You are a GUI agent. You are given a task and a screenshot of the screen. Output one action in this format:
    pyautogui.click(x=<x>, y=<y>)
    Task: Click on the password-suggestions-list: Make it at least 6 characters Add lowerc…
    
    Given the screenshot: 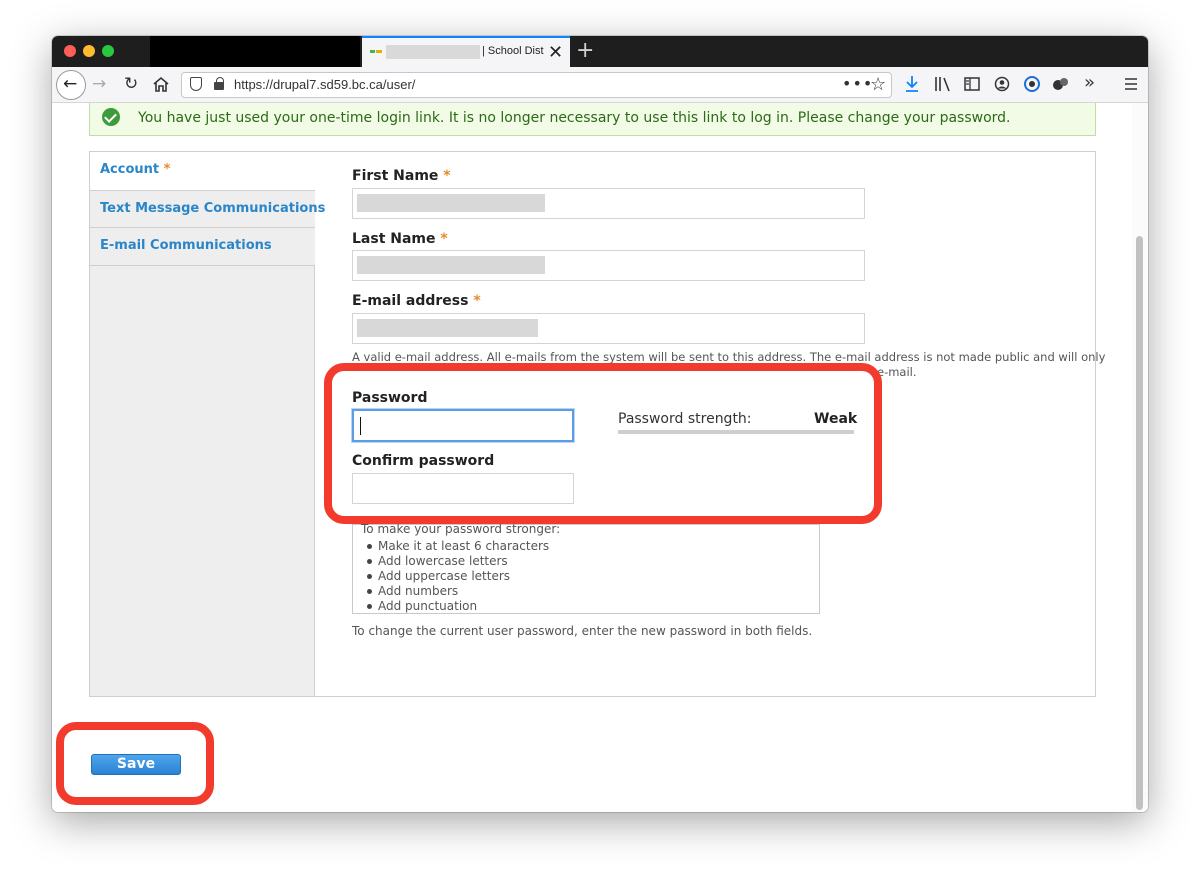 What is the action you would take?
    pyautogui.click(x=458, y=576)
    